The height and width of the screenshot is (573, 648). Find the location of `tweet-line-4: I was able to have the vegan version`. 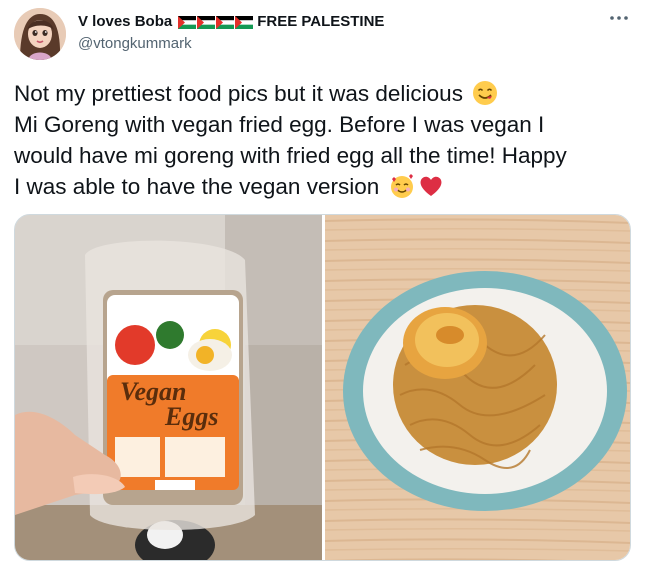

tweet-line-4: I was able to have the vegan version is located at coordinates (326, 186).